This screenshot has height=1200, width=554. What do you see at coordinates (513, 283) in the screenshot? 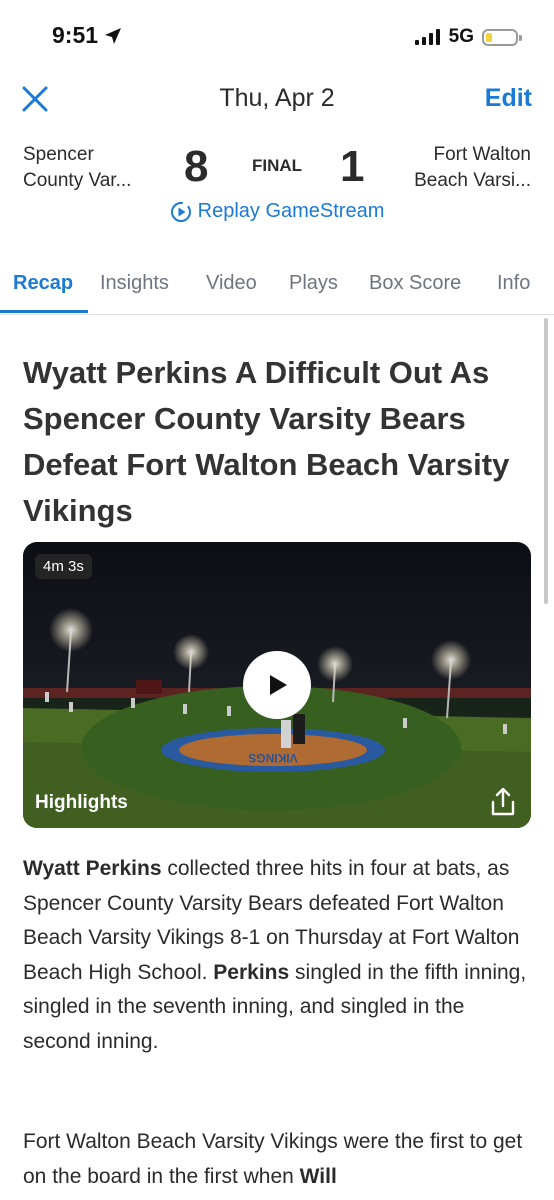
I see `tab-info: Info` at bounding box center [513, 283].